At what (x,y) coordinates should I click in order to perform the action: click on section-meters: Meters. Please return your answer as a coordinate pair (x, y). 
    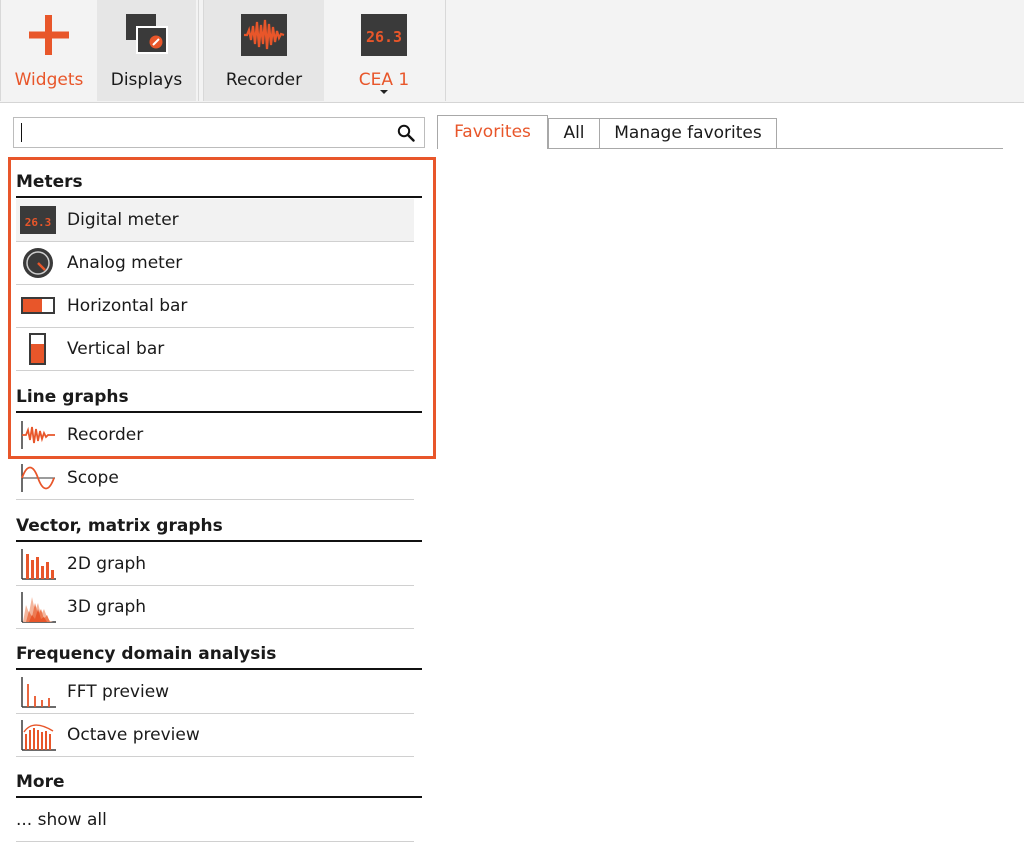
    Looking at the image, I should click on (219, 185).